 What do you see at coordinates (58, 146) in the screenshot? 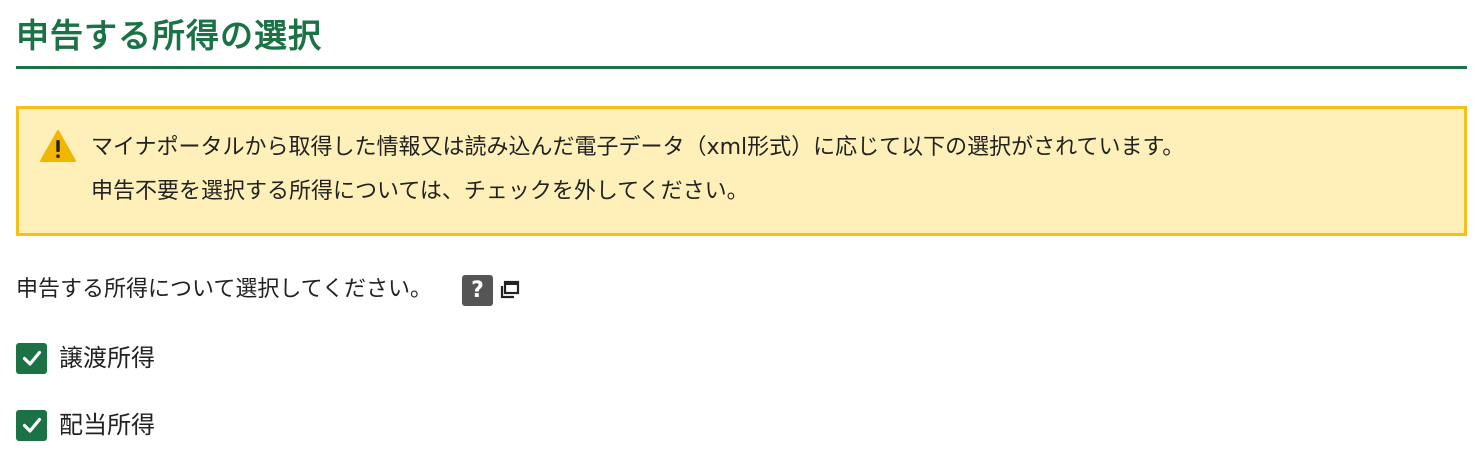
I see `warning-icon` at bounding box center [58, 146].